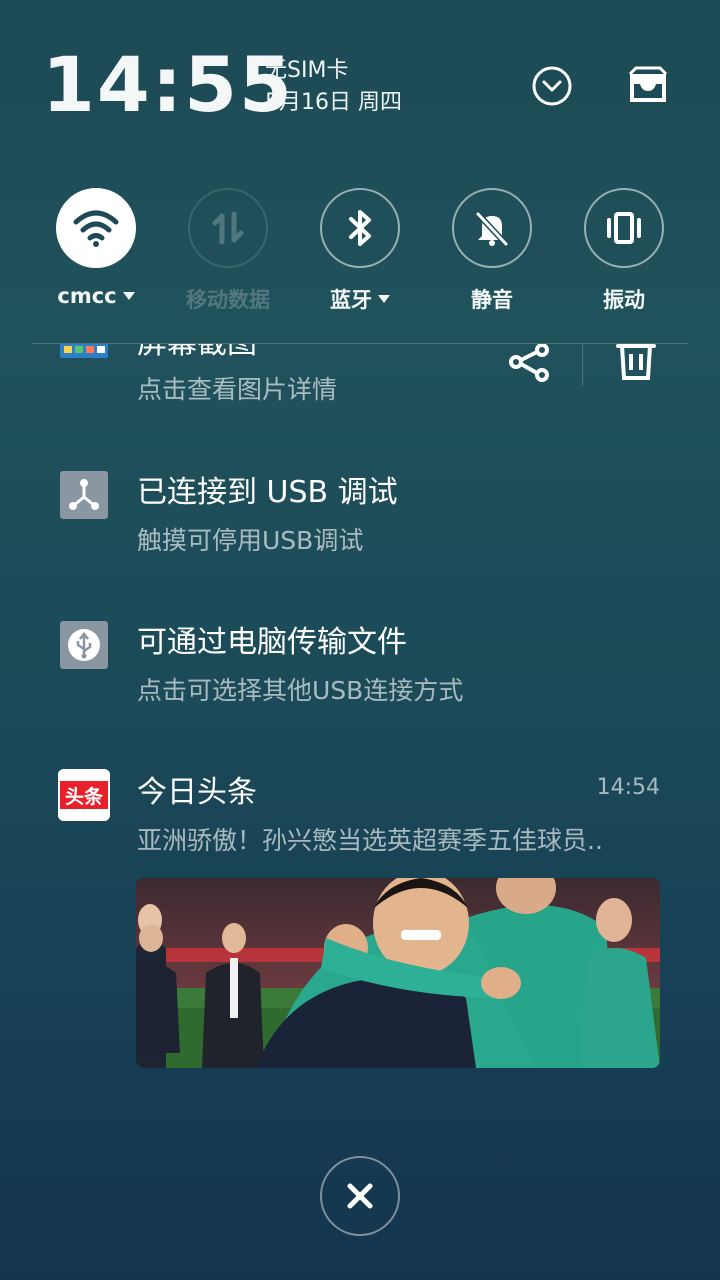  Describe the element at coordinates (87, 296) in the screenshot. I see `toggle-wifi-label: cmcc` at that location.